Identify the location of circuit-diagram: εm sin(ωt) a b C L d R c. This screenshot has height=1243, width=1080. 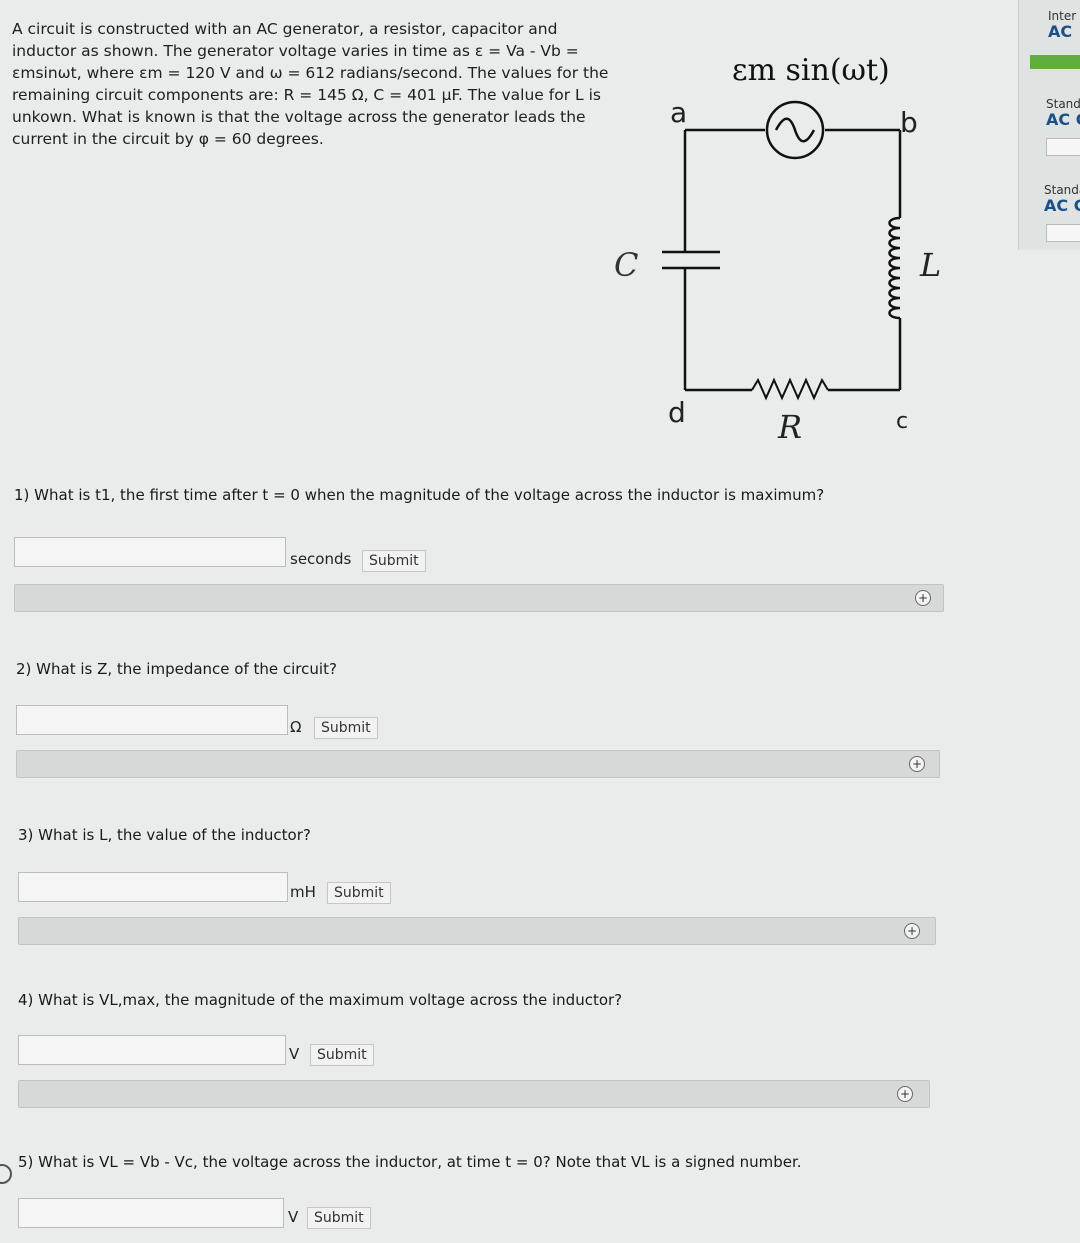
(777, 249).